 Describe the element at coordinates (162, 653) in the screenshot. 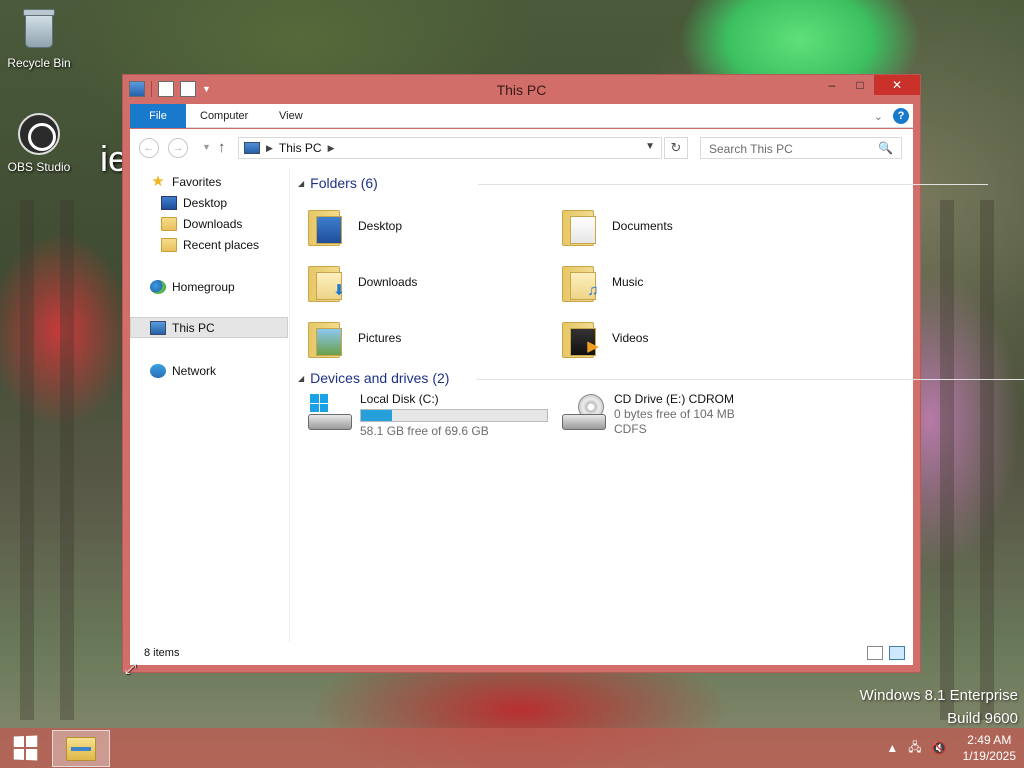

I see `item-count: 8 items` at that location.